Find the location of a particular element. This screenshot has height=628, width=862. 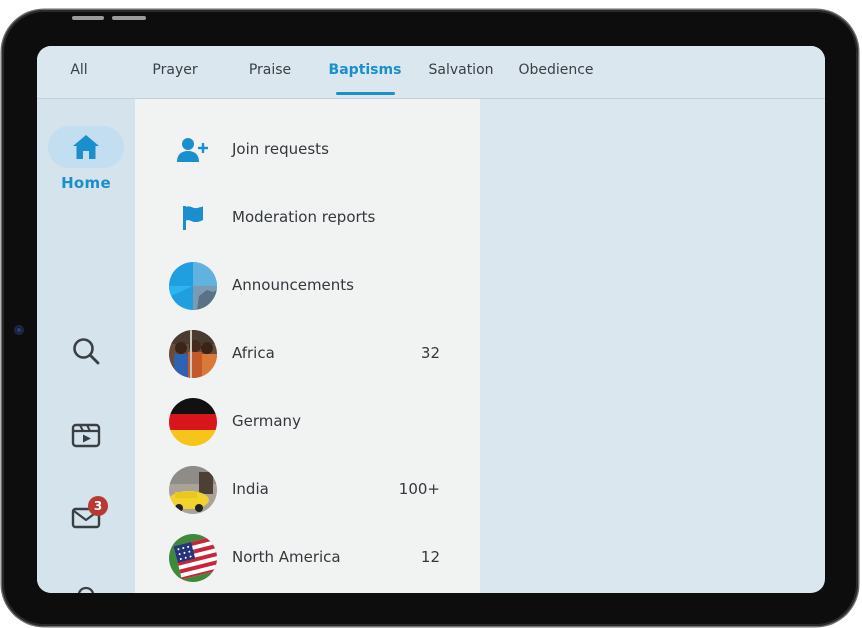

list-item: Africa 32 is located at coordinates (307, 354).